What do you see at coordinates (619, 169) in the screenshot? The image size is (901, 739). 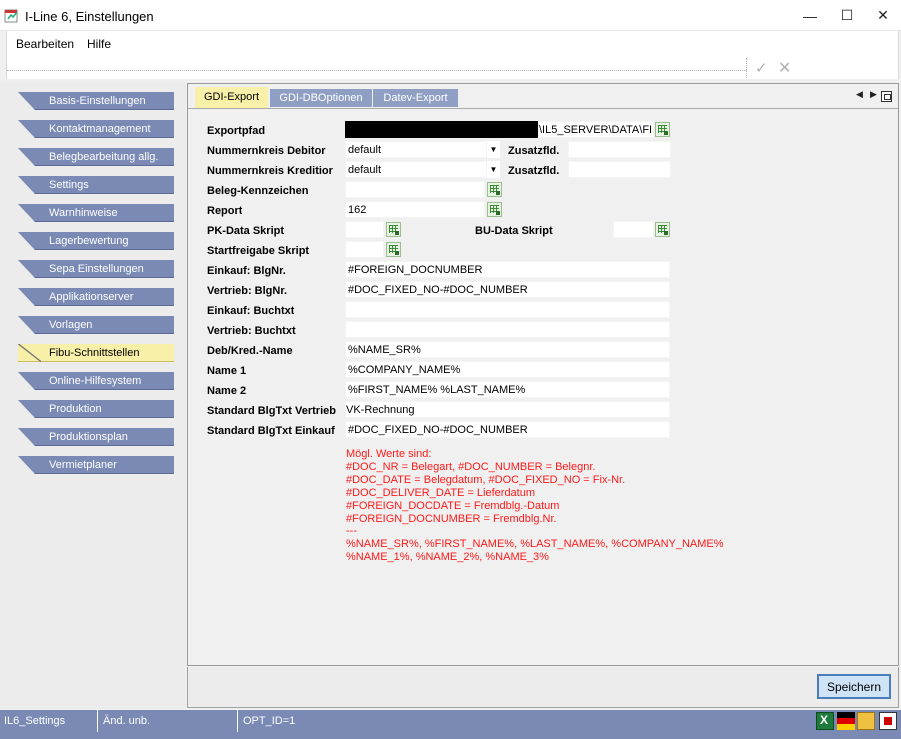 I see `zusatzfld-kreditor-field` at bounding box center [619, 169].